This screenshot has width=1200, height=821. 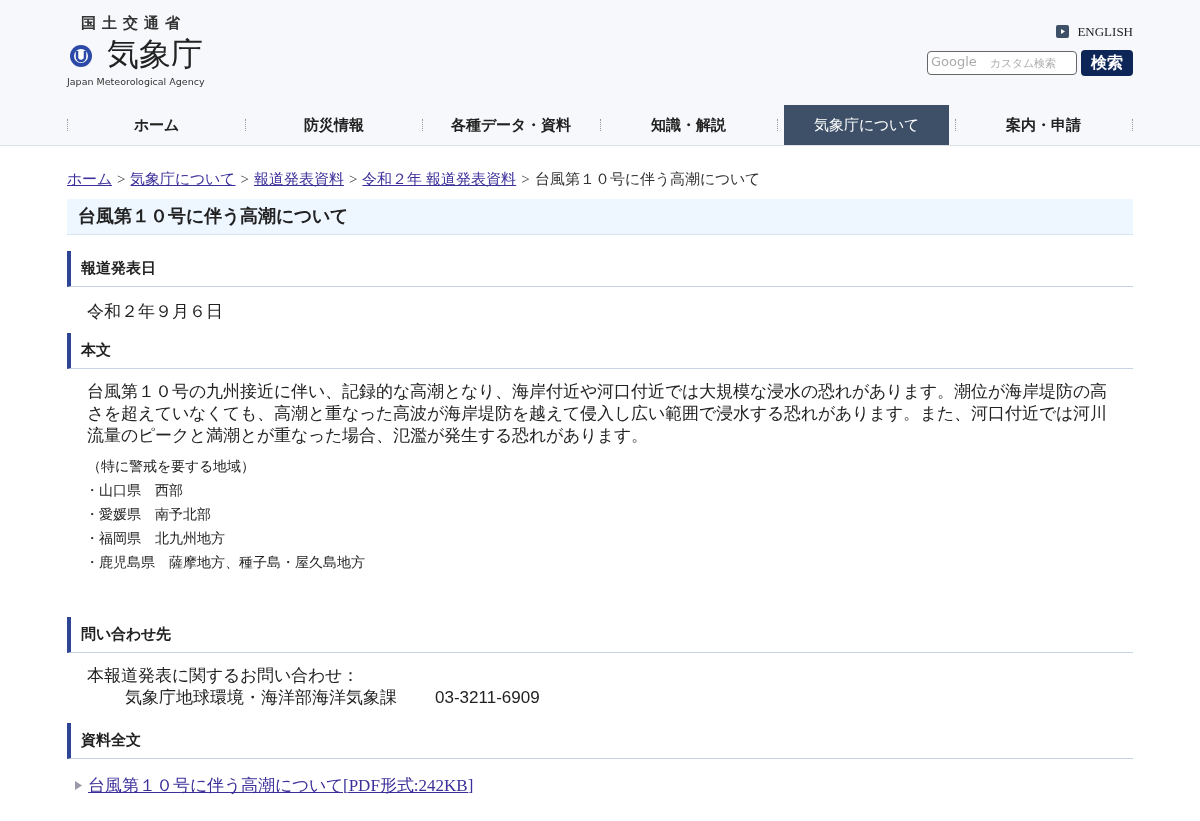 What do you see at coordinates (261, 697) in the screenshot?
I see `contact-department: 気象庁地球環境・海洋部海洋気象課` at bounding box center [261, 697].